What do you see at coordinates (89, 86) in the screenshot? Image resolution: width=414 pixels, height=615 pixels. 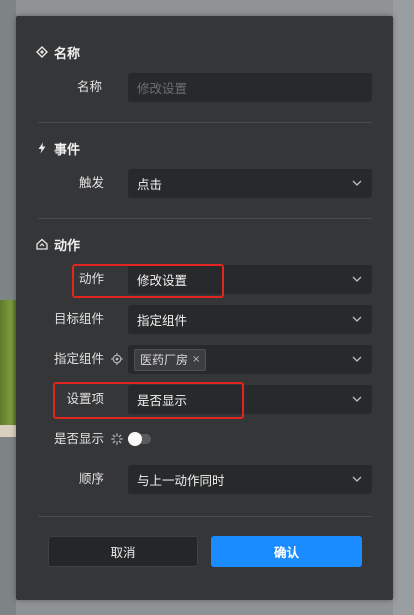 I see `name-label: 名称` at bounding box center [89, 86].